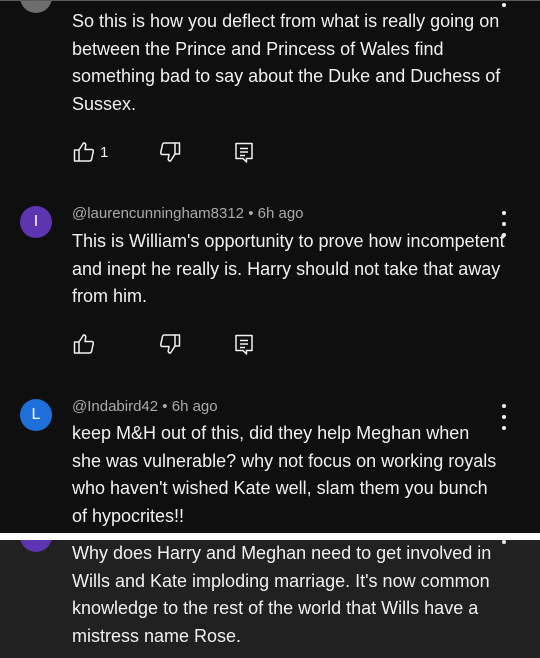 This screenshot has width=540, height=658. I want to click on like-button: 1, so click(90, 152).